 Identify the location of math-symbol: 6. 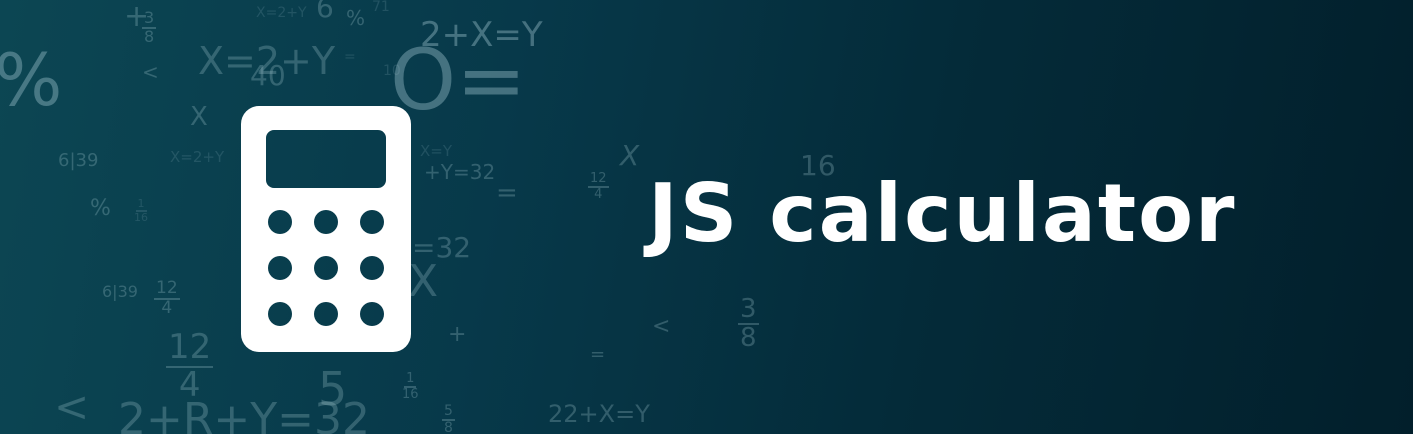
(325, 12).